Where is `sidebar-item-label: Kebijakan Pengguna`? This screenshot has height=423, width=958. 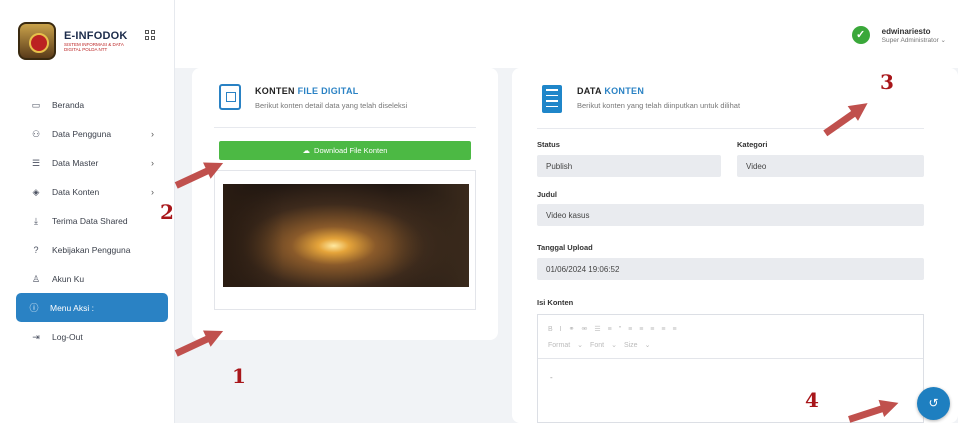
sidebar-item-label: Kebijakan Pengguna is located at coordinates (91, 249).